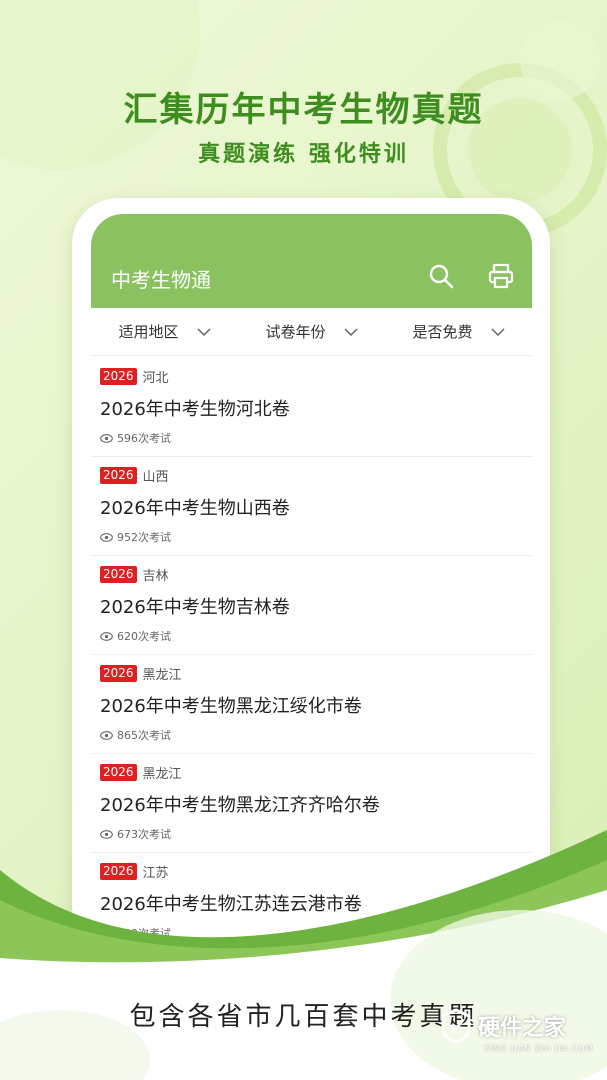  Describe the element at coordinates (155, 378) in the screenshot. I see `region-label: 河北` at that location.